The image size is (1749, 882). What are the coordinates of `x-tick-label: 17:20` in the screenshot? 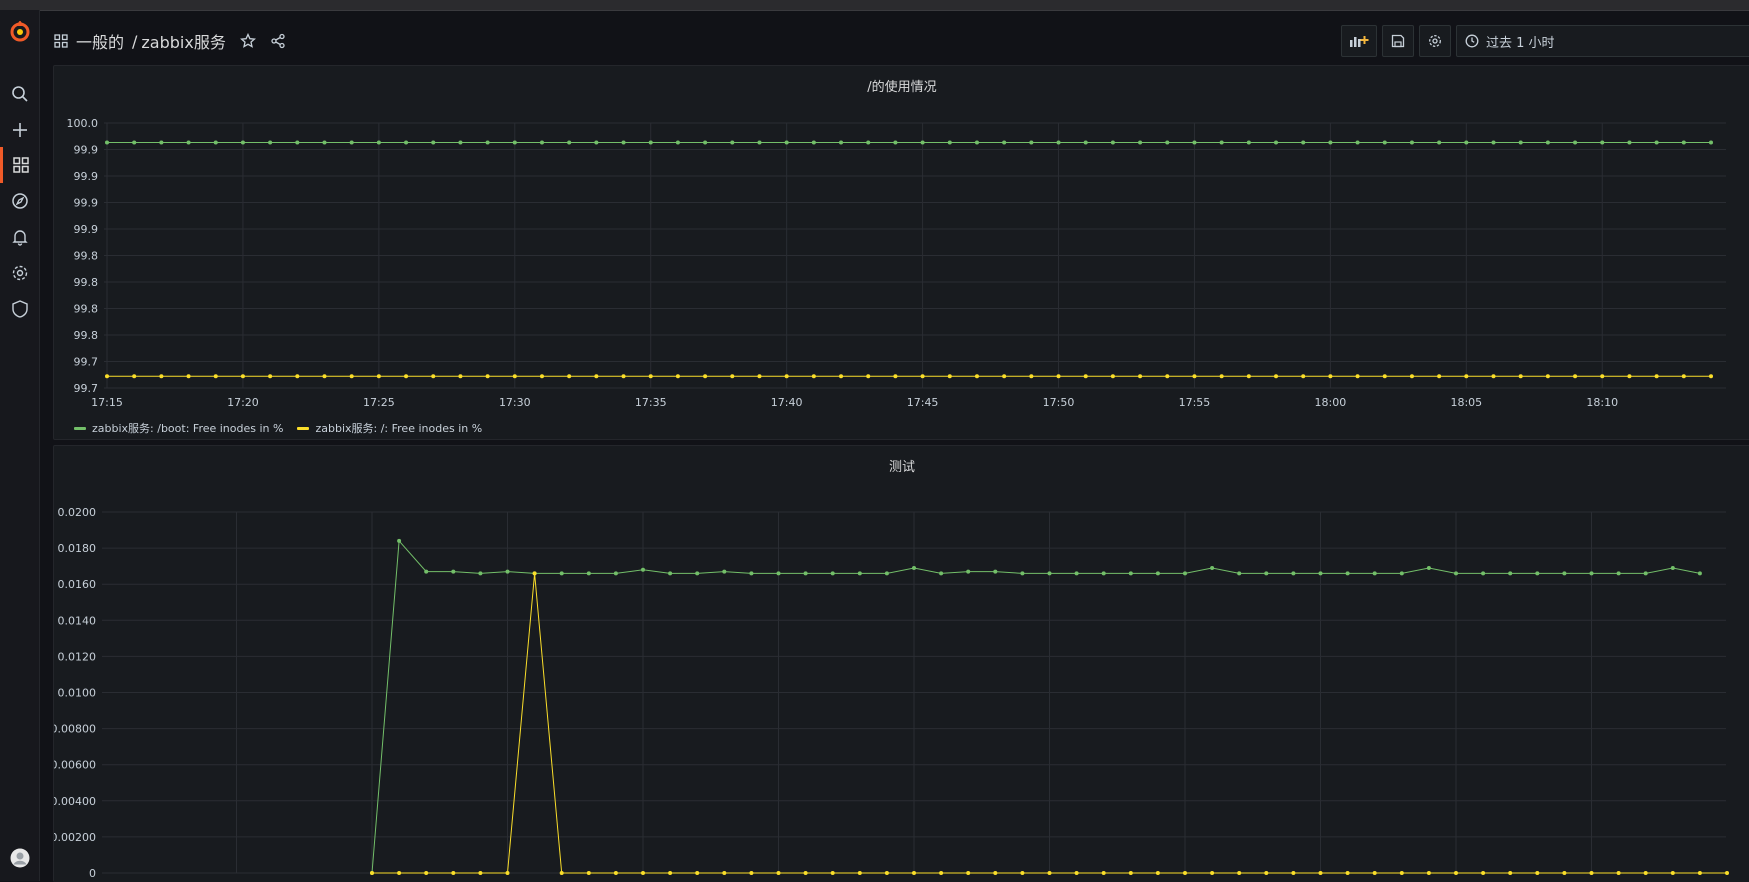 It's located at (243, 401).